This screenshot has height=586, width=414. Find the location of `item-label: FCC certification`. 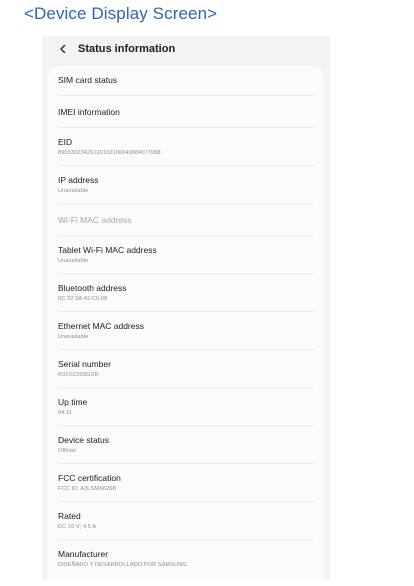

item-label: FCC certification is located at coordinates (89, 478).